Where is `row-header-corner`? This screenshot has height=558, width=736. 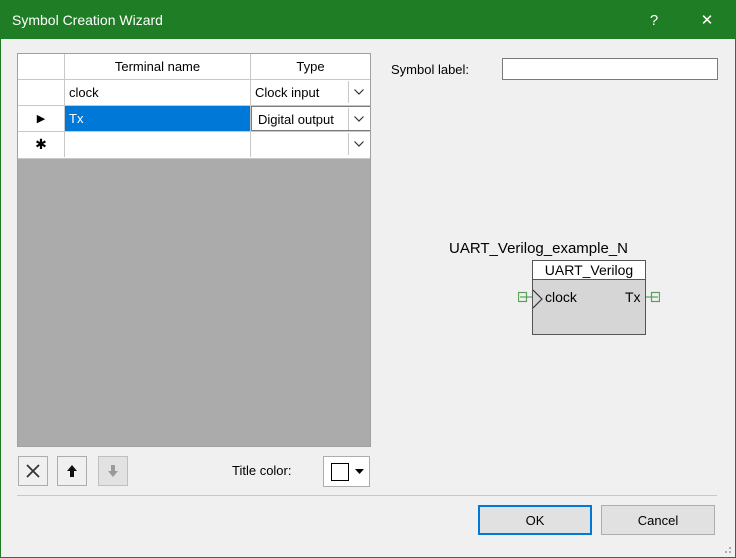
row-header-corner is located at coordinates (41, 66).